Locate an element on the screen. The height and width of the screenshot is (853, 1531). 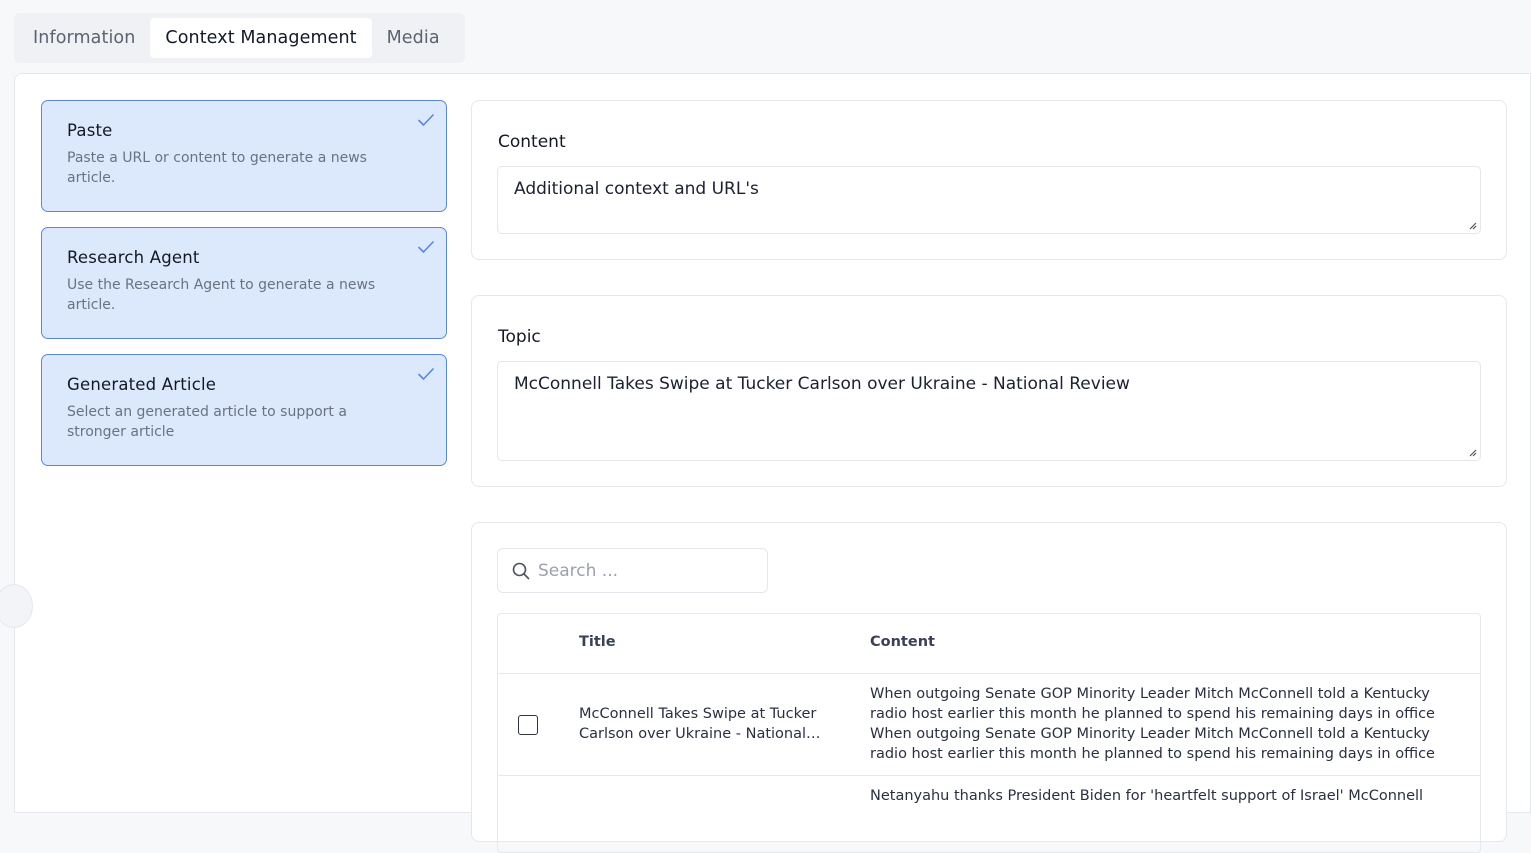
option-title: Research Agent is located at coordinates (133, 257).